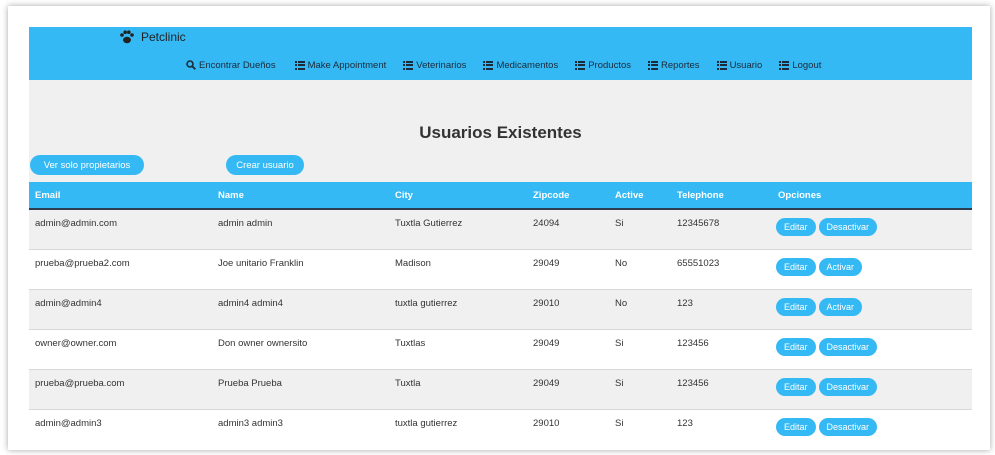 The height and width of the screenshot is (455, 995). Describe the element at coordinates (80, 383) in the screenshot. I see `cell-email: prueba@prueba.com` at that location.